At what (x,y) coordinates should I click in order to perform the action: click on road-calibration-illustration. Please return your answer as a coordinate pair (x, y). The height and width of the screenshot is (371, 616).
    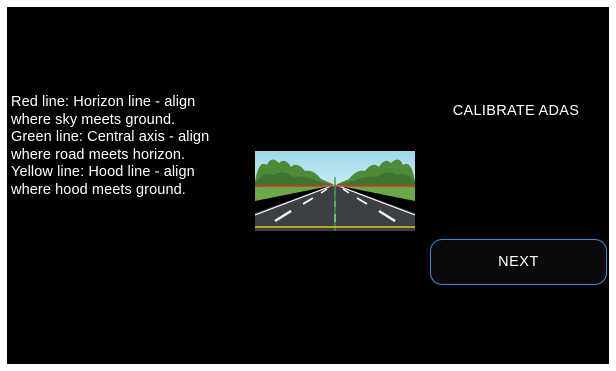
    Looking at the image, I should click on (335, 191).